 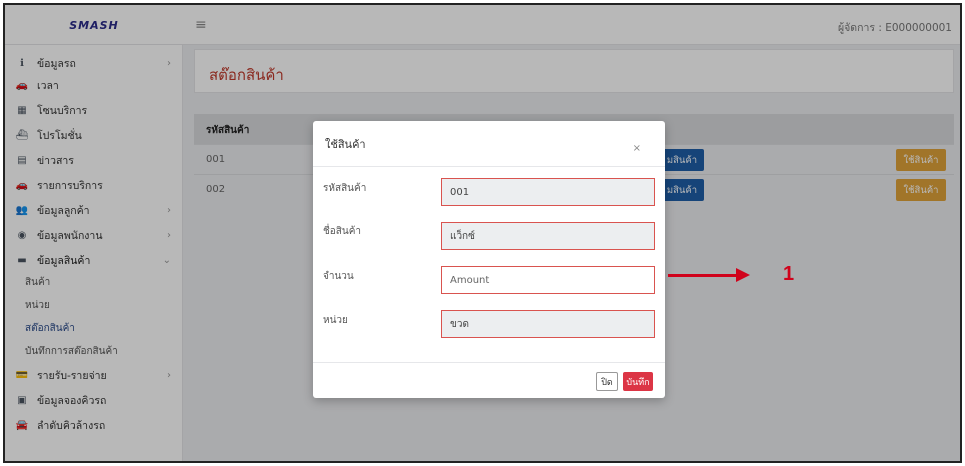 I want to click on annotation-arrow-line, so click(x=703, y=275).